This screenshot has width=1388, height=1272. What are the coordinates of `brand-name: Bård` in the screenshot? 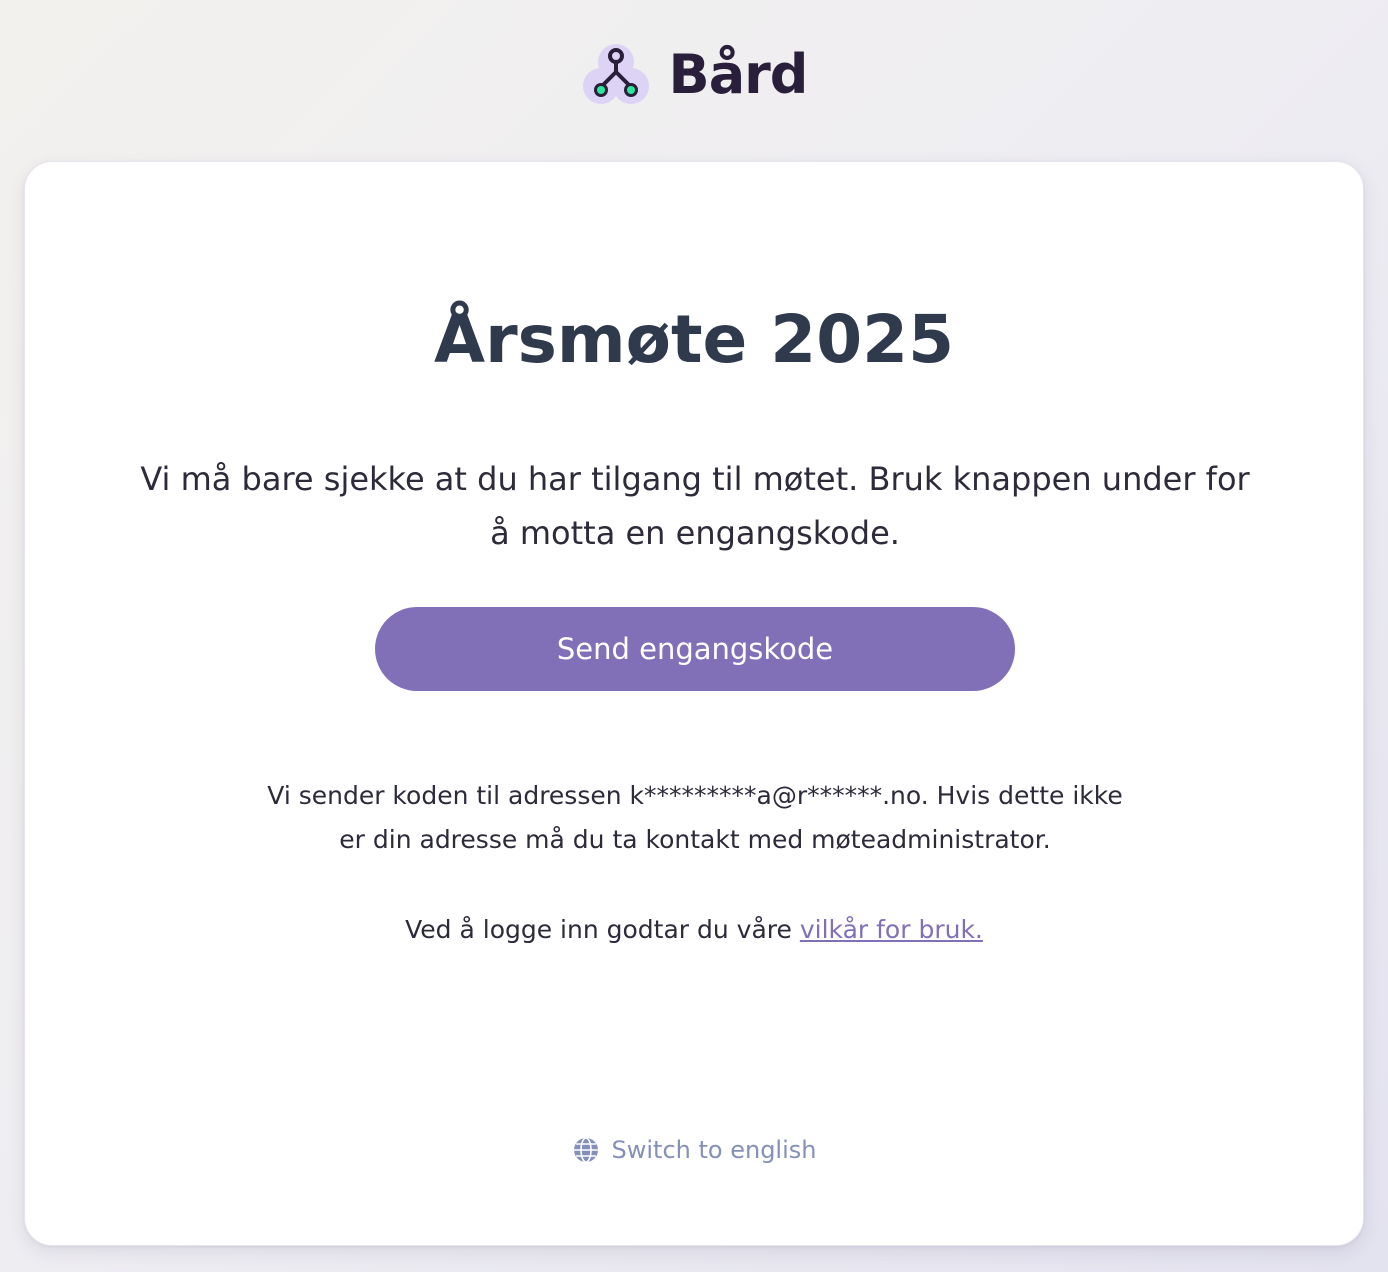 It's located at (738, 74).